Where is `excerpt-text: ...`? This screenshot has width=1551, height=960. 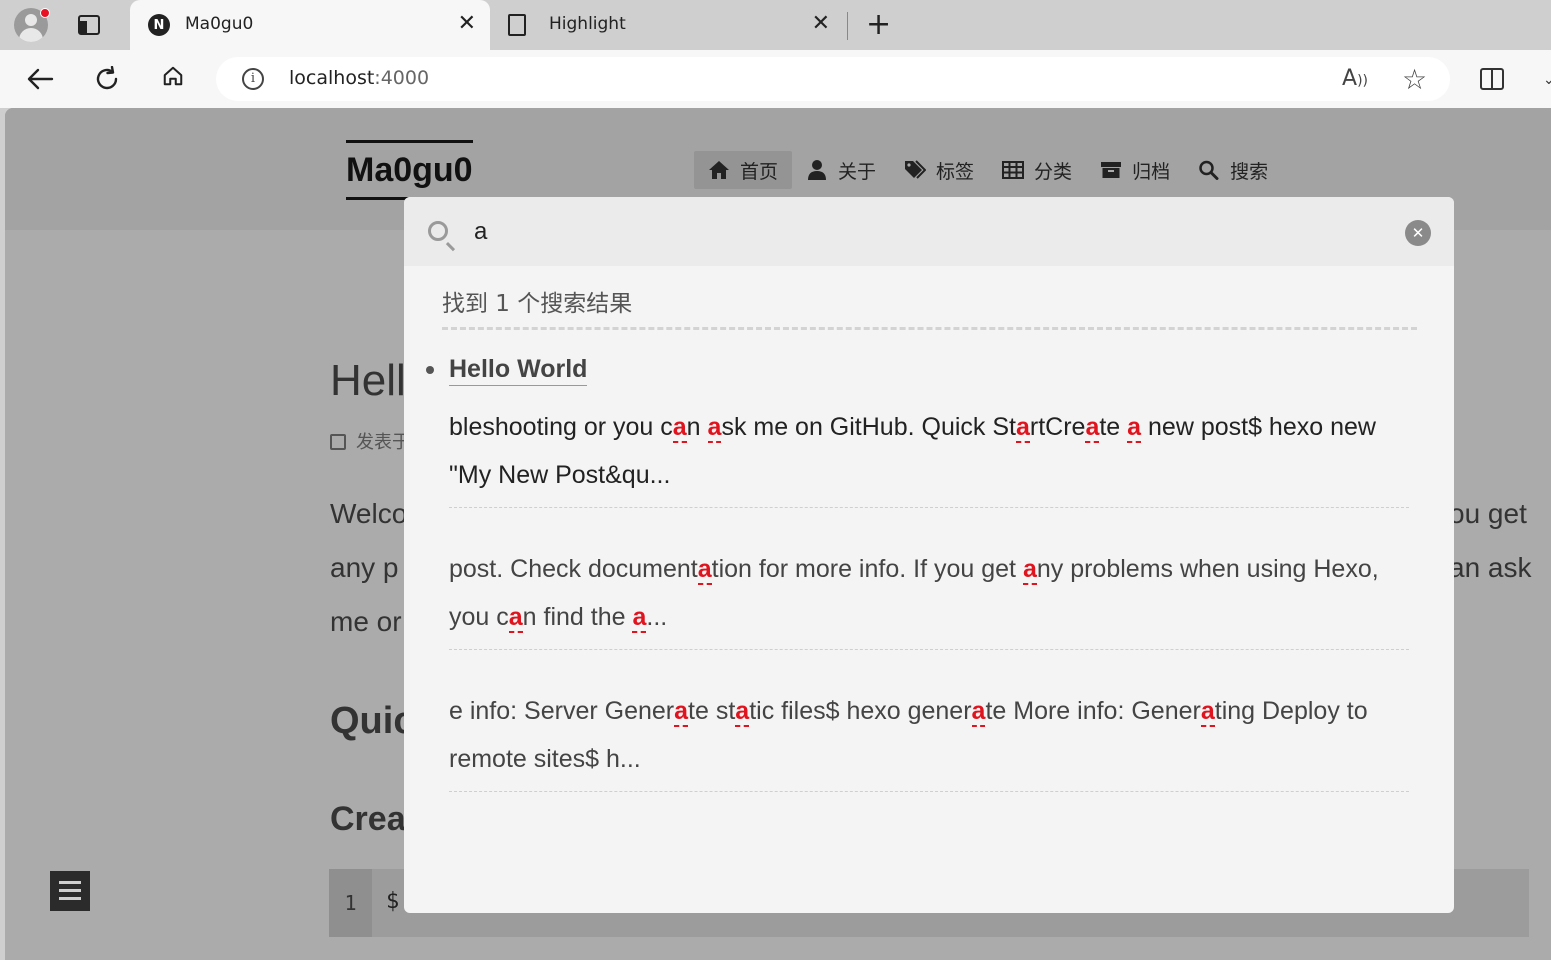
excerpt-text: ... is located at coordinates (657, 617).